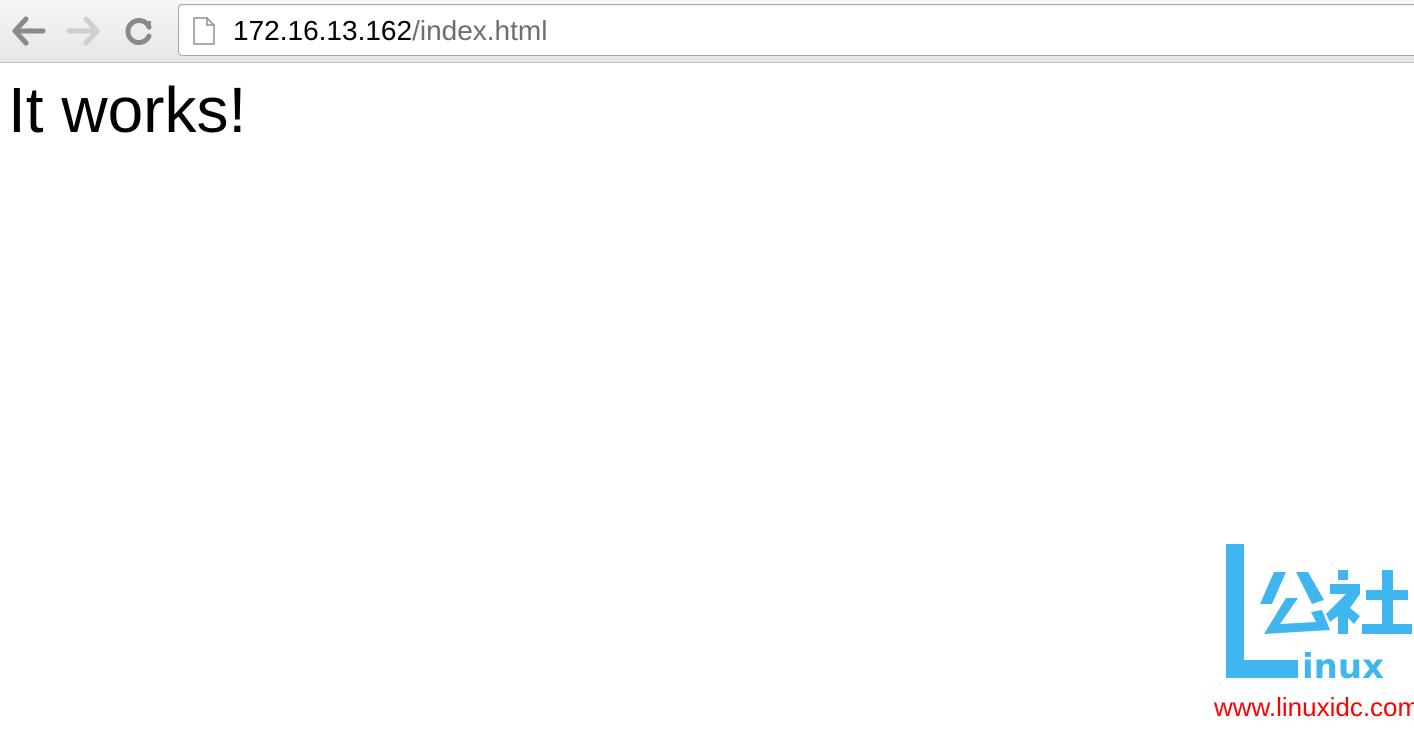 The width and height of the screenshot is (1414, 734). I want to click on reload-icon, so click(138, 31).